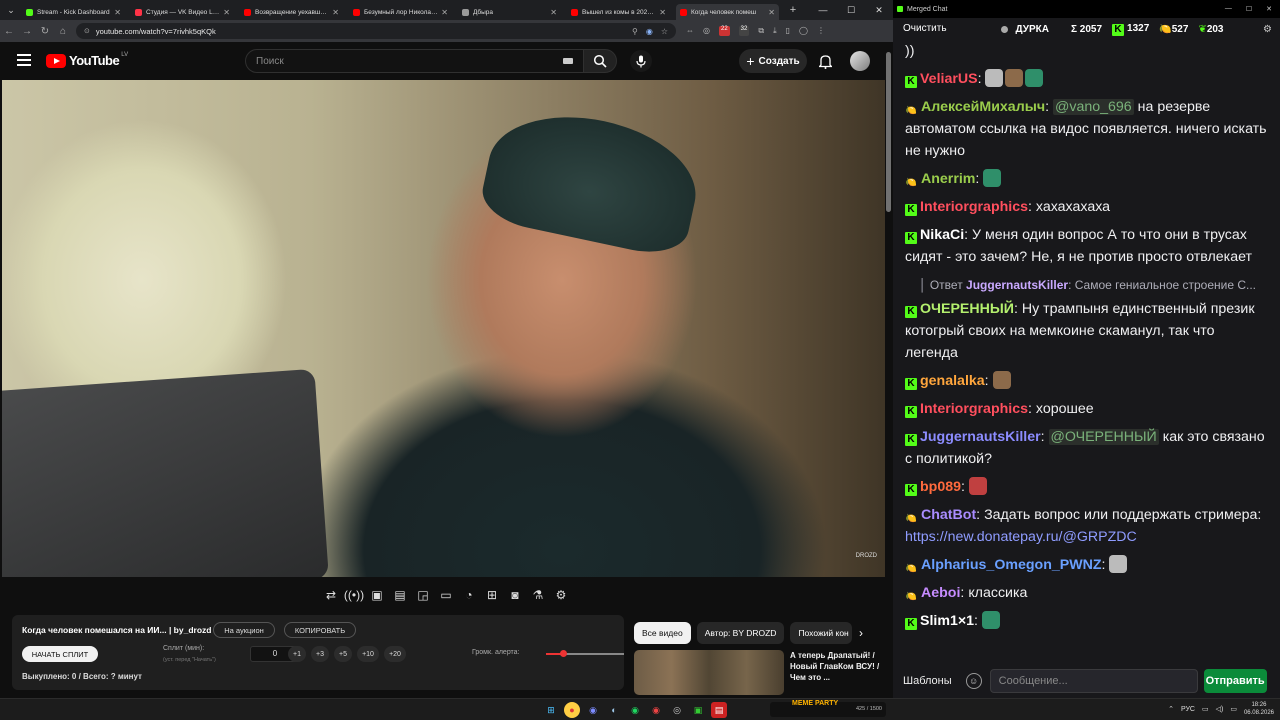 This screenshot has height=720, width=1280. I want to click on back-icon: ←, so click(9, 31).